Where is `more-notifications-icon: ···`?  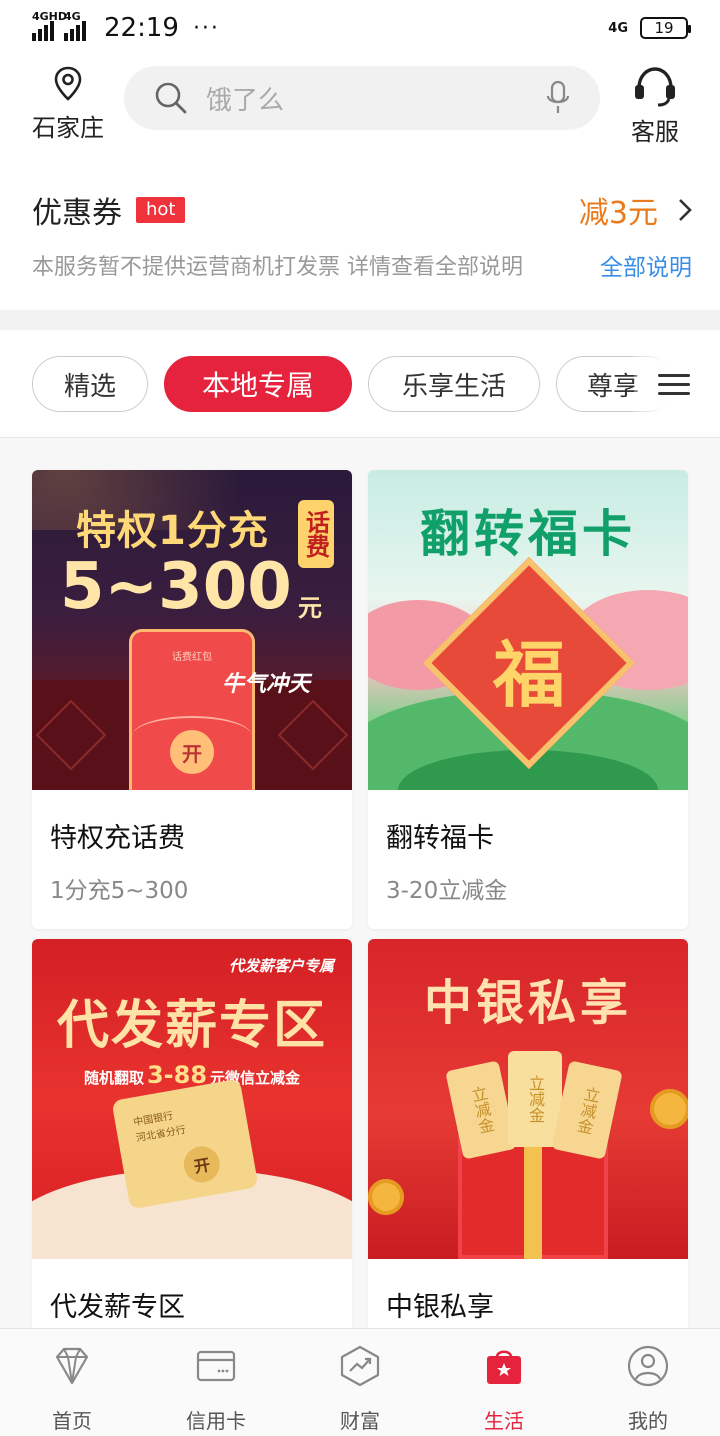
more-notifications-icon: ··· is located at coordinates (206, 28).